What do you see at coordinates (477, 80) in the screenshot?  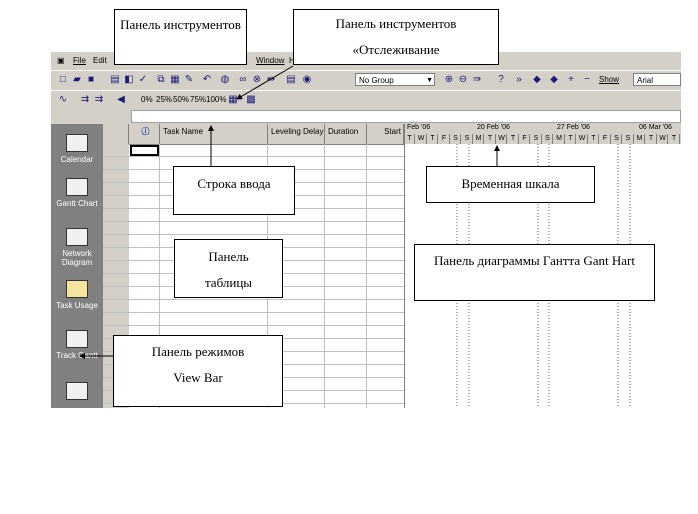 I see `go-to-task-icon: ⇛` at bounding box center [477, 80].